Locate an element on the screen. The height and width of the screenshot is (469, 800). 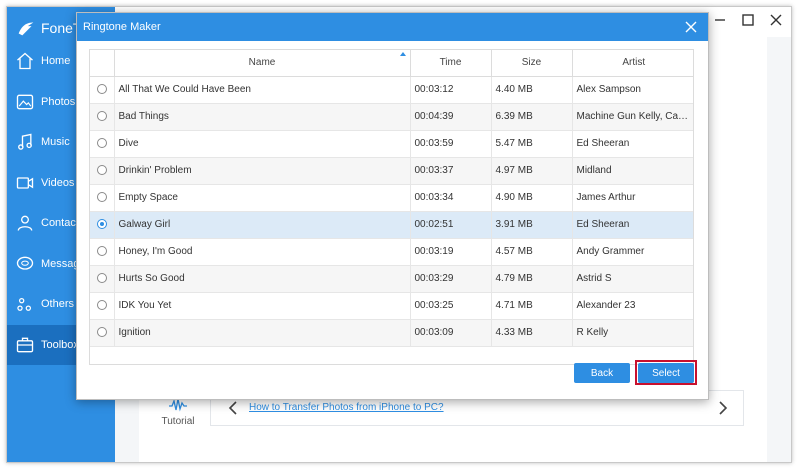
sort-asc-icon is located at coordinates (402, 54).